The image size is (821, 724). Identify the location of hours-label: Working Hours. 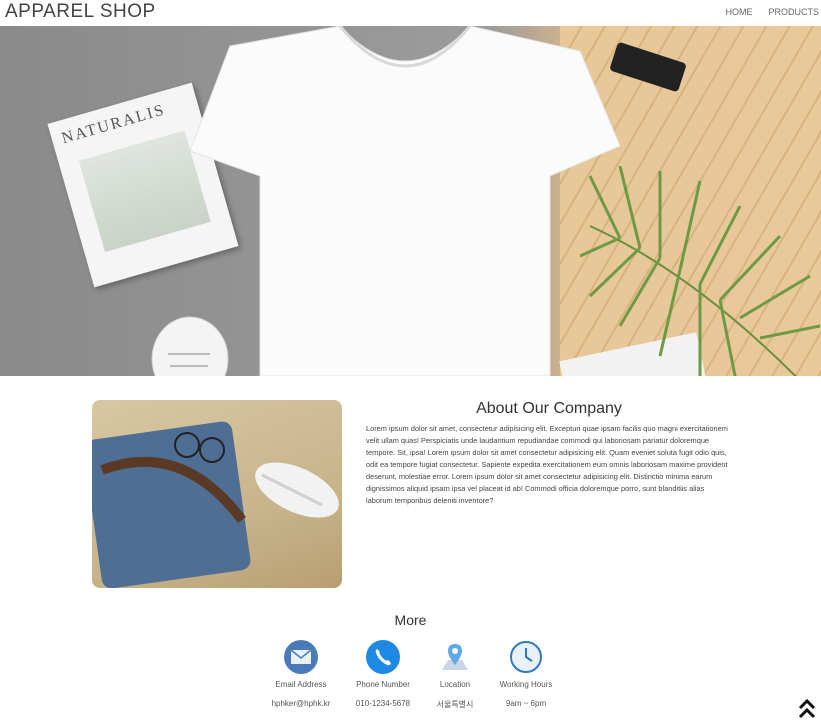
(526, 684).